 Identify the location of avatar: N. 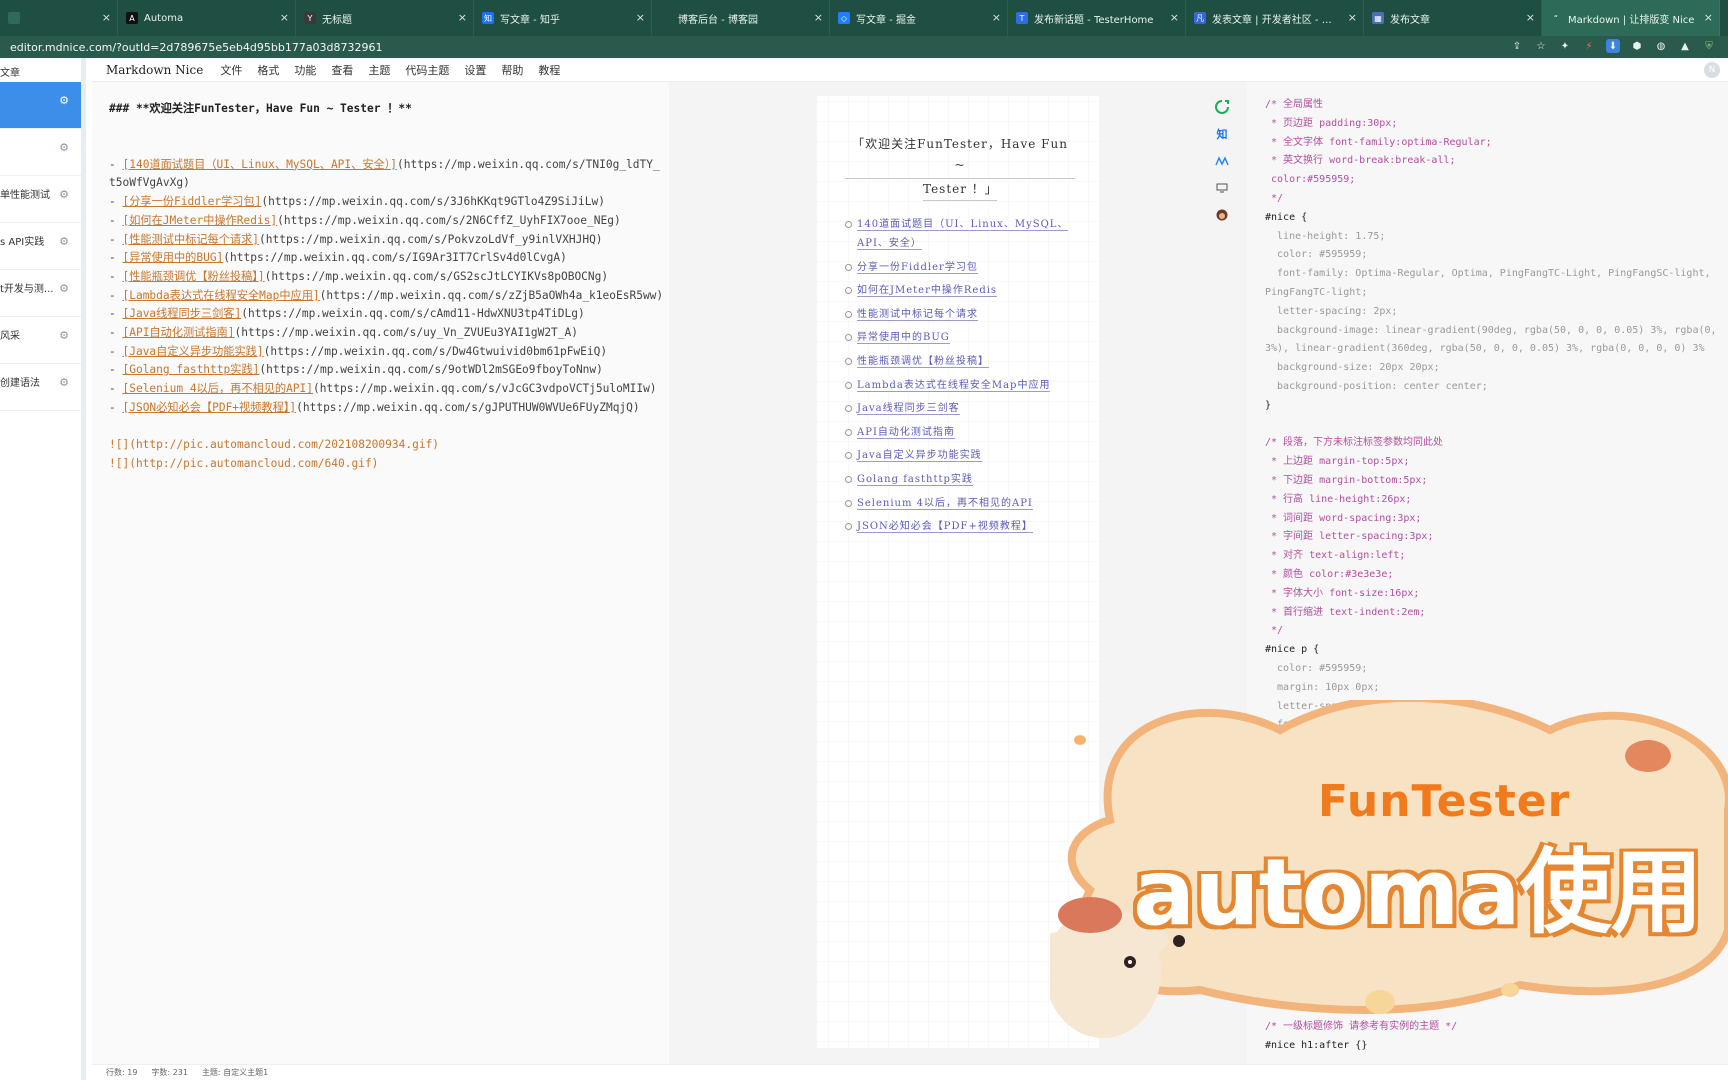
(1712, 70).